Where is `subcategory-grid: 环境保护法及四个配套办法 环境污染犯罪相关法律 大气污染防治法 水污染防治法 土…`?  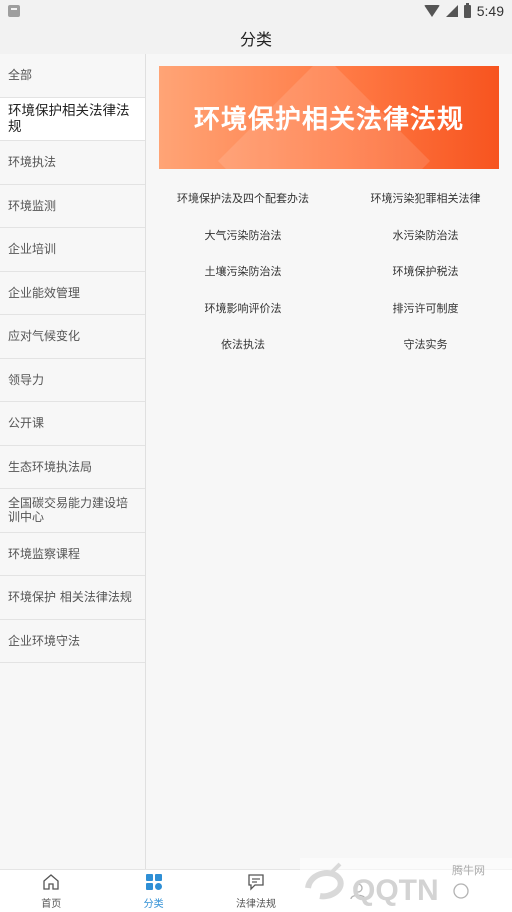
subcategory-grid: 环境保护法及四个配套办法 环境污染犯罪相关法律 大气污染防治法 水污染防治法 土… is located at coordinates (329, 271).